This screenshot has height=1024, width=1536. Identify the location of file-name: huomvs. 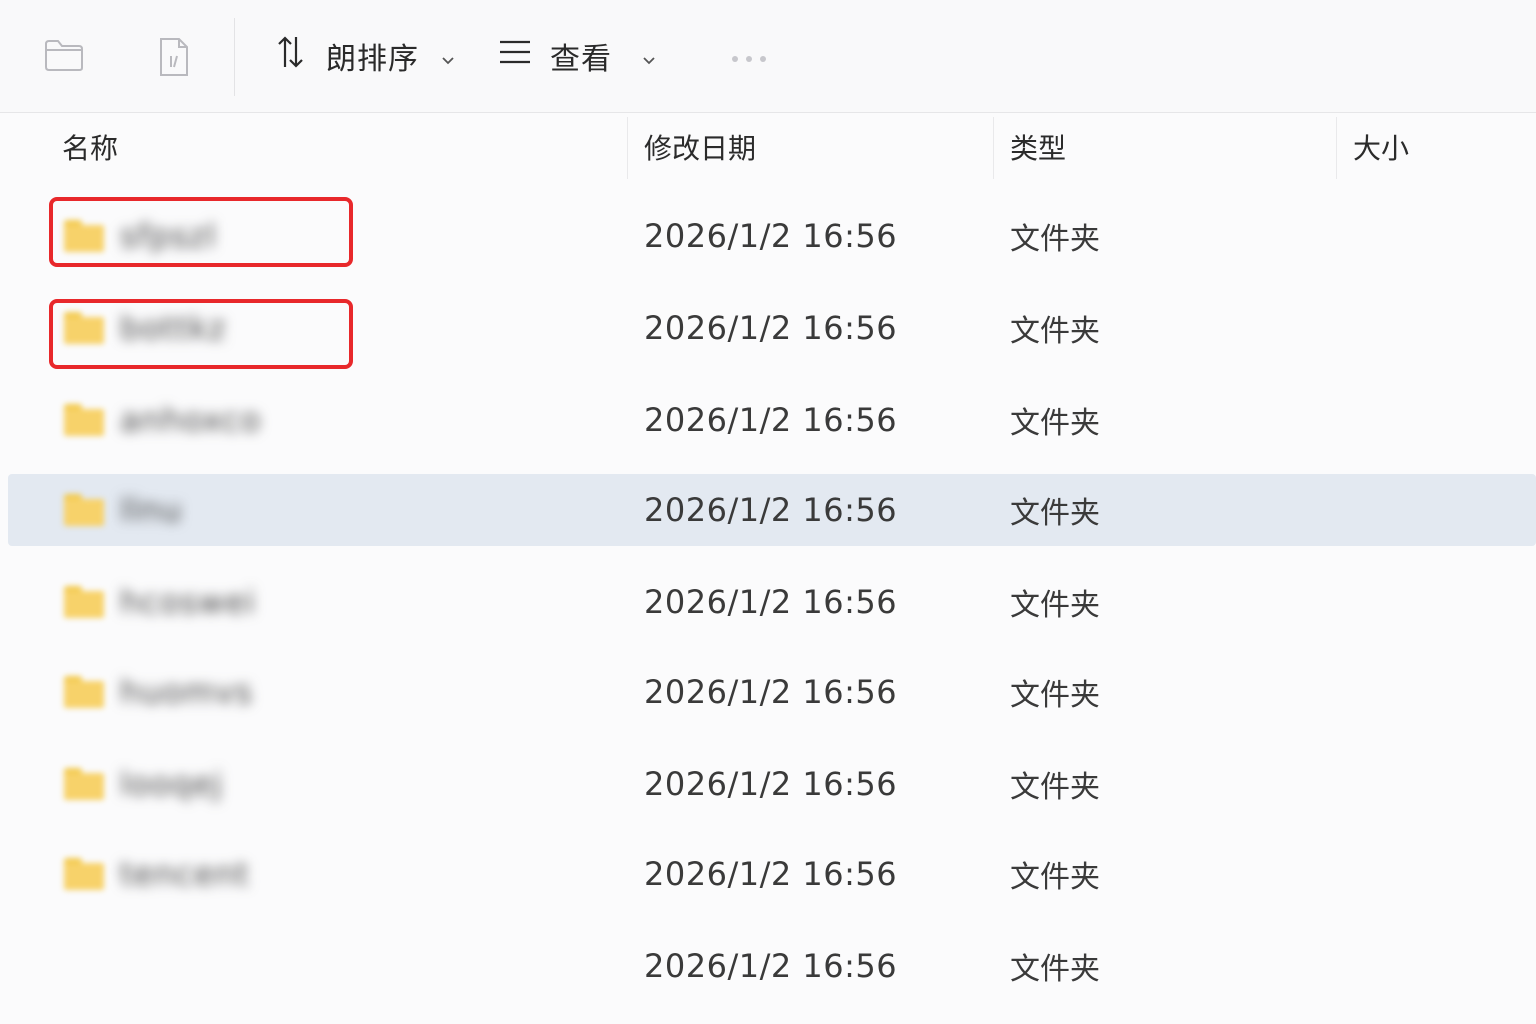
(186, 692).